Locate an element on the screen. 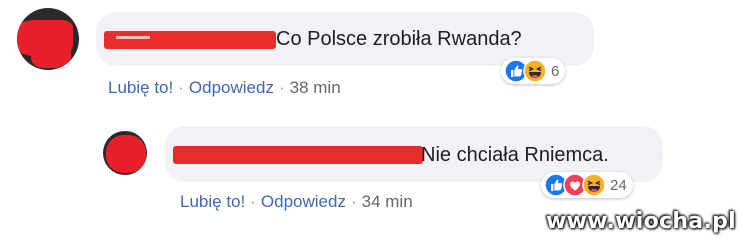 The height and width of the screenshot is (240, 750). comment-actions: Lubię to! · Odpowiedz · 34 min is located at coordinates (296, 202).